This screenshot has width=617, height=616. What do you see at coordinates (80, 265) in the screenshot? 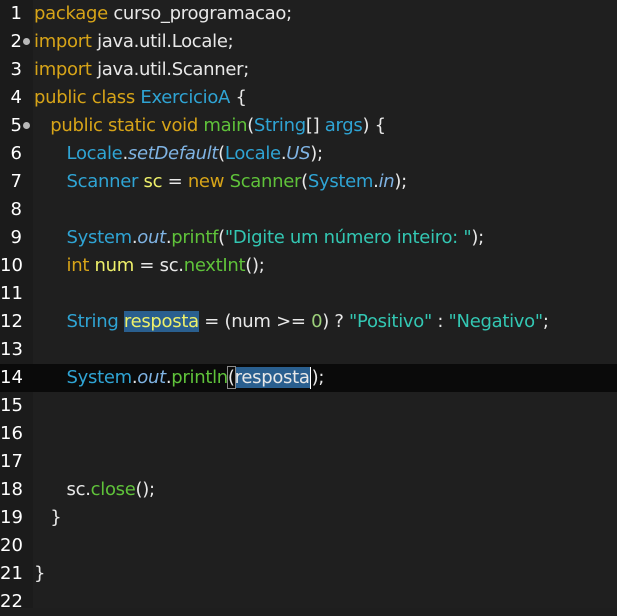
I see `code-token: int` at bounding box center [80, 265].